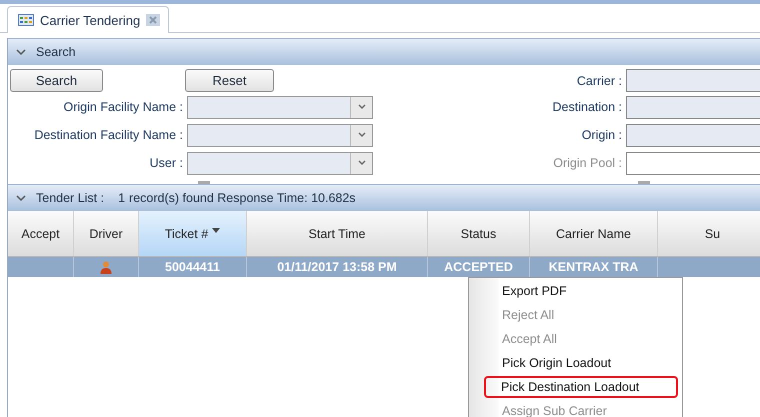 The height and width of the screenshot is (417, 760). I want to click on response-summary: record(s) found Response Time: 10.682s, so click(242, 198).